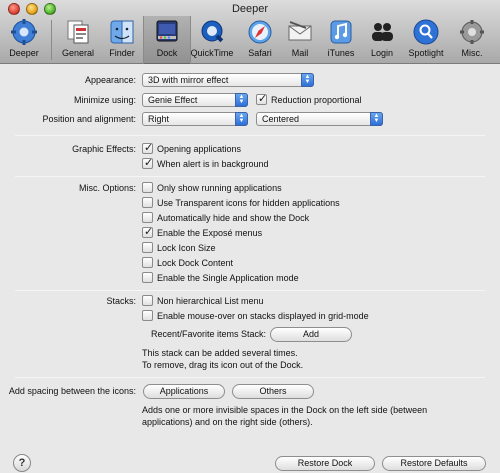  What do you see at coordinates (250, 9) in the screenshot?
I see `window-title: Deeper` at bounding box center [250, 9].